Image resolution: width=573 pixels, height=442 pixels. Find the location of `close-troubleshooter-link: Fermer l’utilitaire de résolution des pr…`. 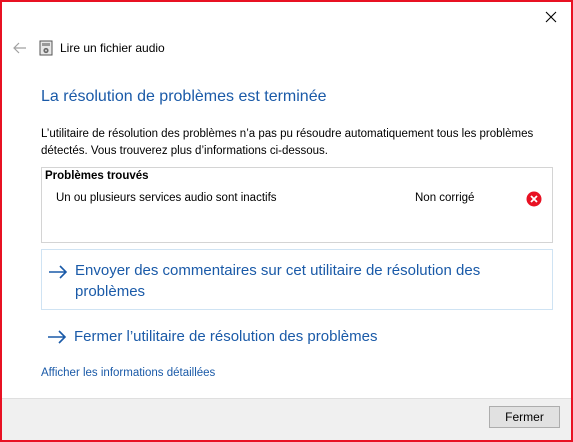

close-troubleshooter-link: Fermer l’utilitaire de résolution des pr… is located at coordinates (297, 337).